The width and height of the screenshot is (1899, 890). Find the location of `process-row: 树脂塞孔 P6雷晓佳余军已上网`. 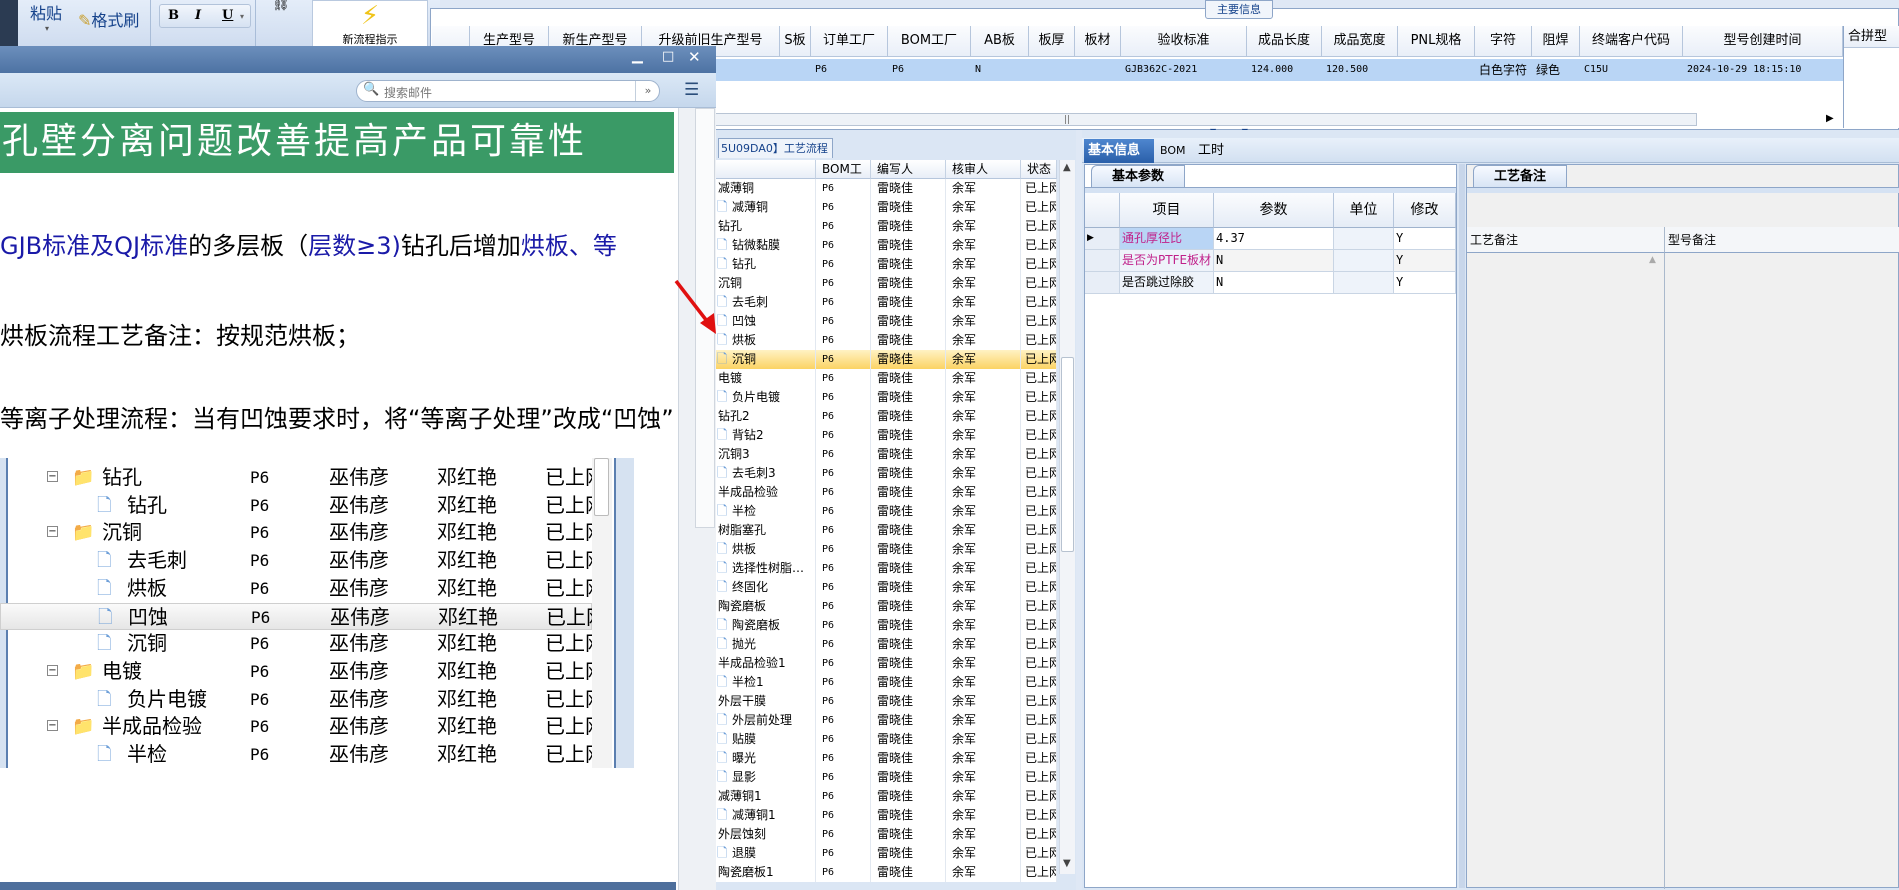

process-row: 树脂塞孔 P6雷晓佳余军已上网 is located at coordinates (886, 530).